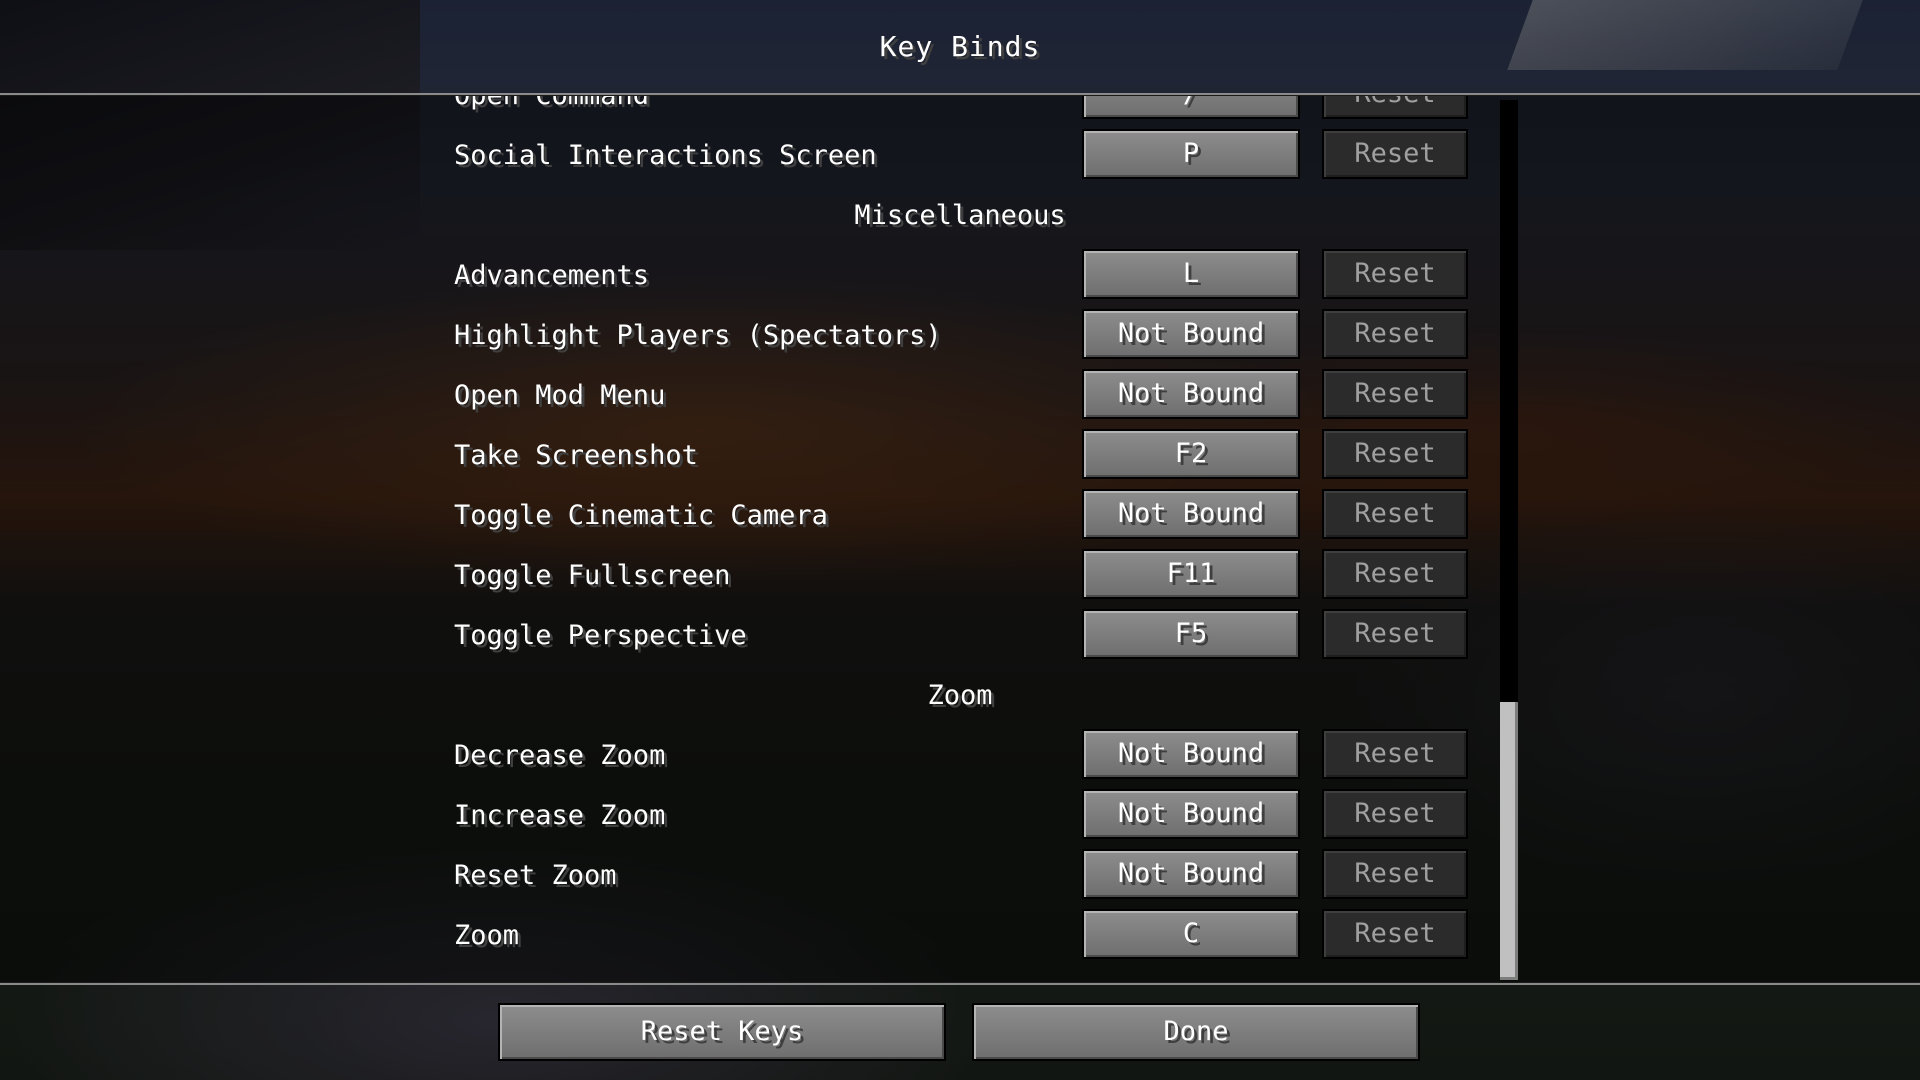 This screenshot has width=1920, height=1080. I want to click on header: Key Binds, so click(960, 47).